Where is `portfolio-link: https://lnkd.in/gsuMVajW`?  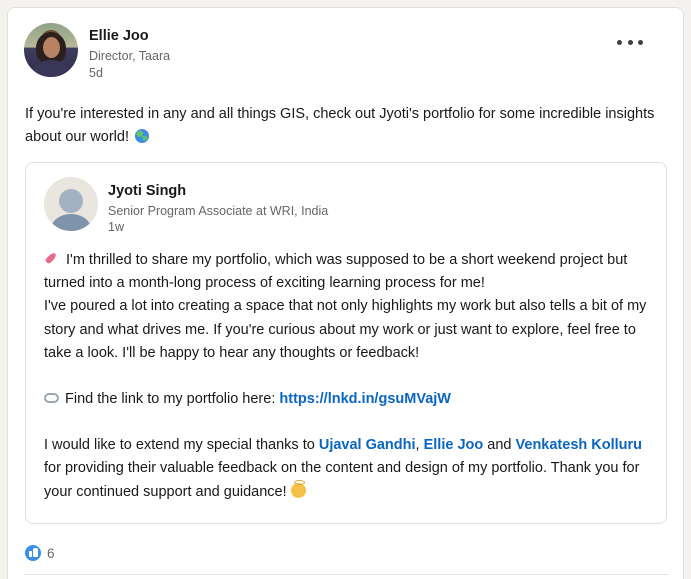
portfolio-link: https://lnkd.in/gsuMVajW is located at coordinates (365, 399).